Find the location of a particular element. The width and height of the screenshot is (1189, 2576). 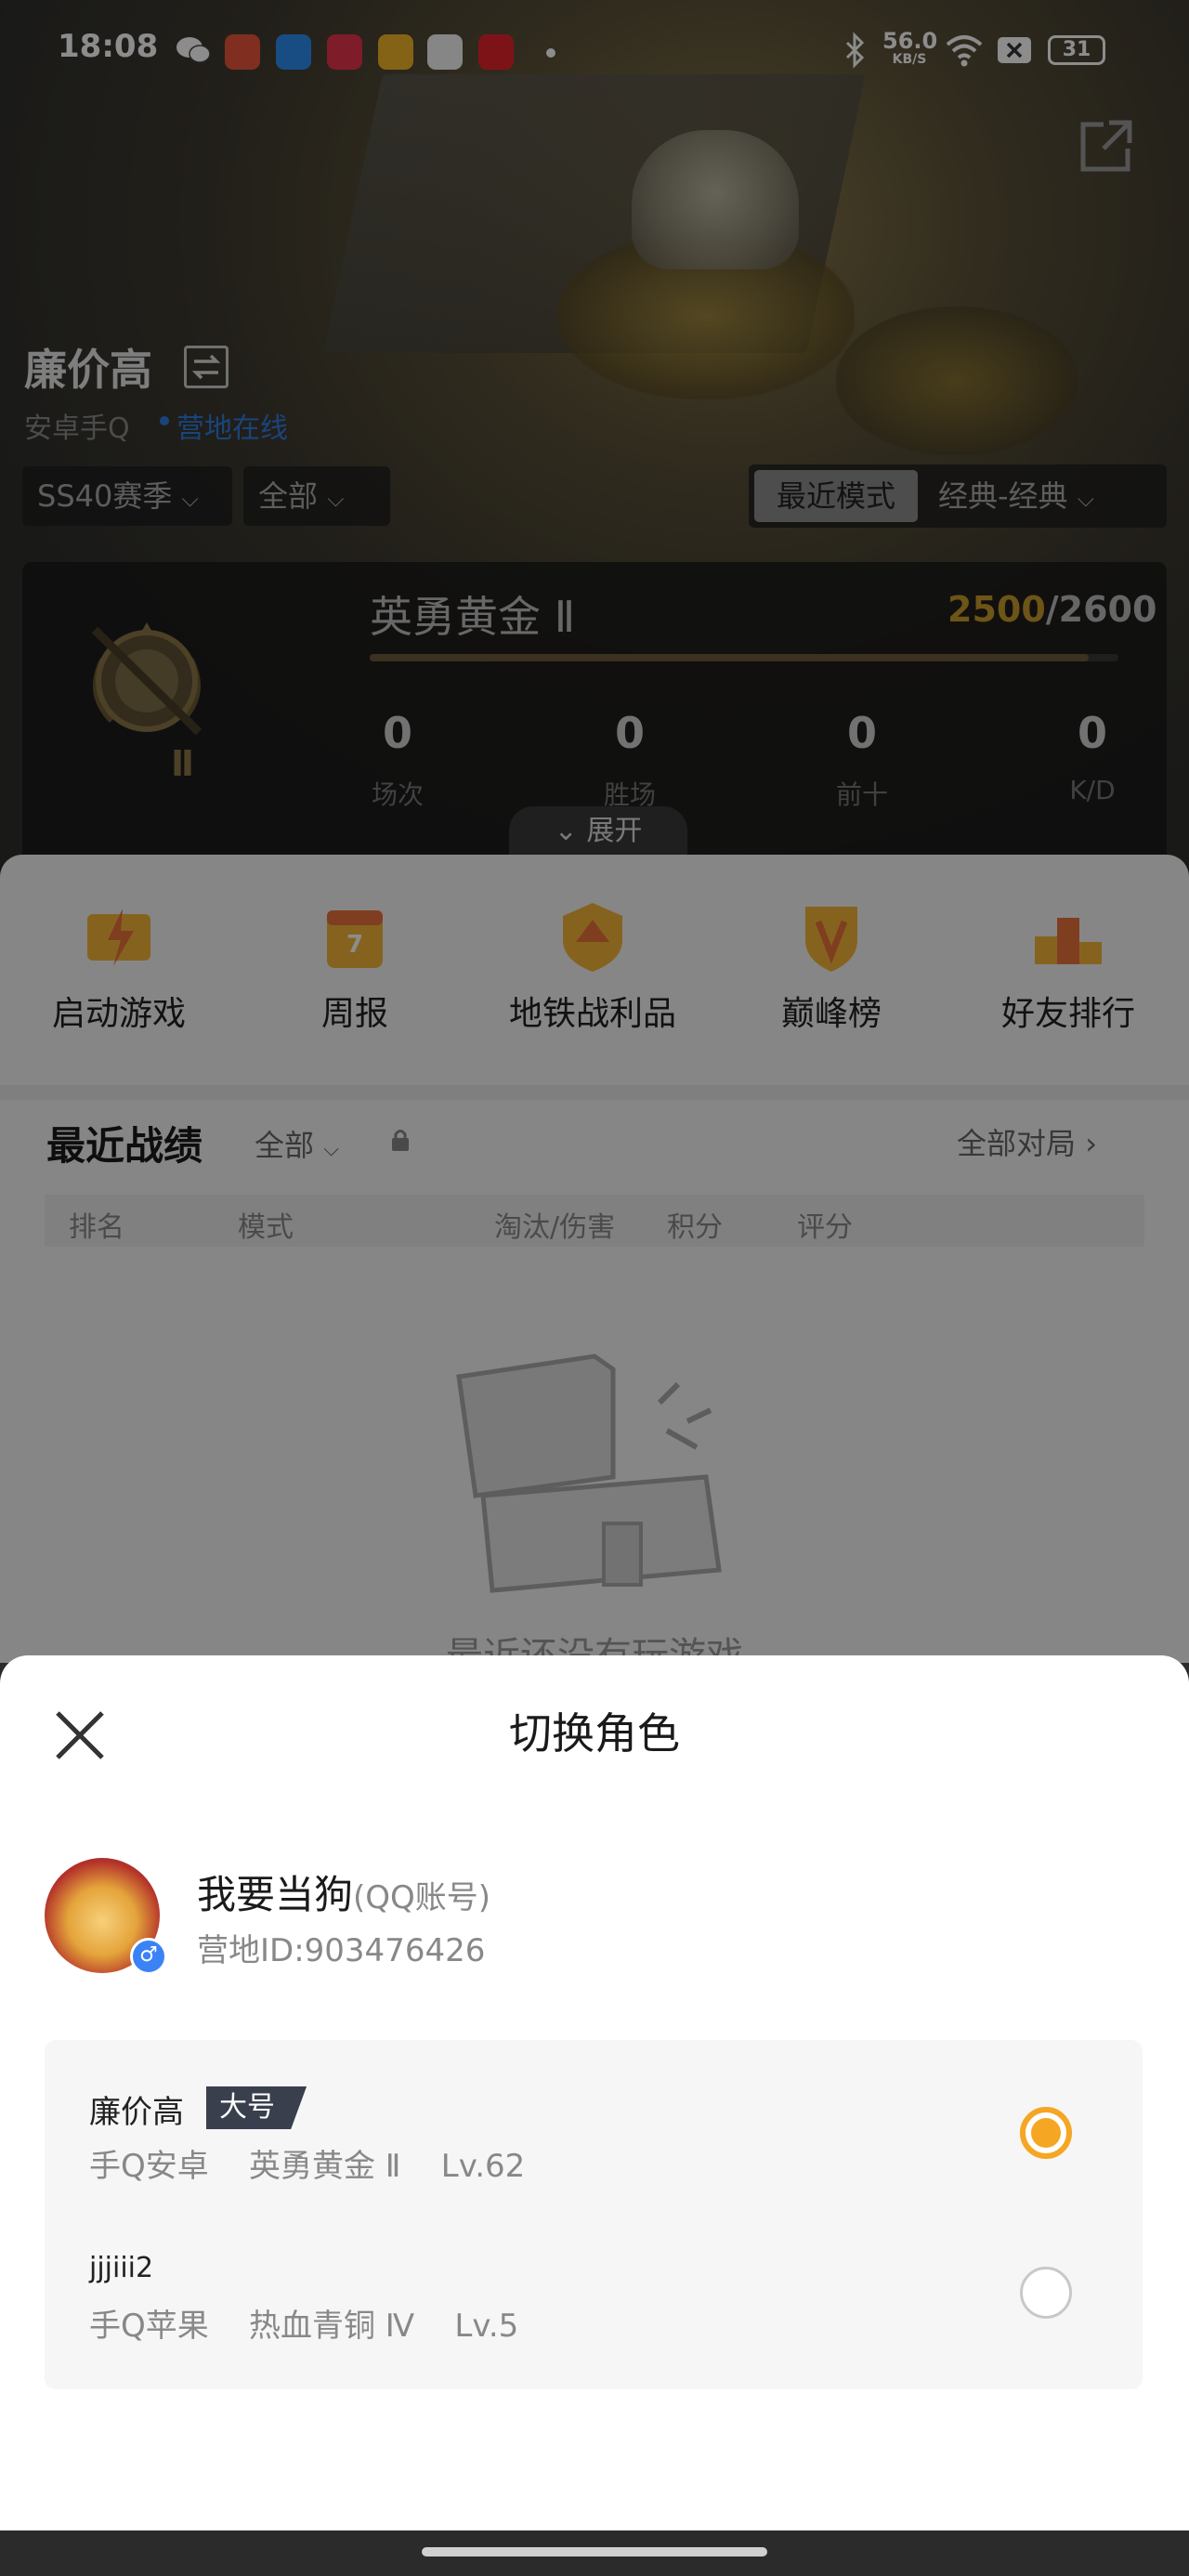

radio-dot is located at coordinates (1046, 2133).